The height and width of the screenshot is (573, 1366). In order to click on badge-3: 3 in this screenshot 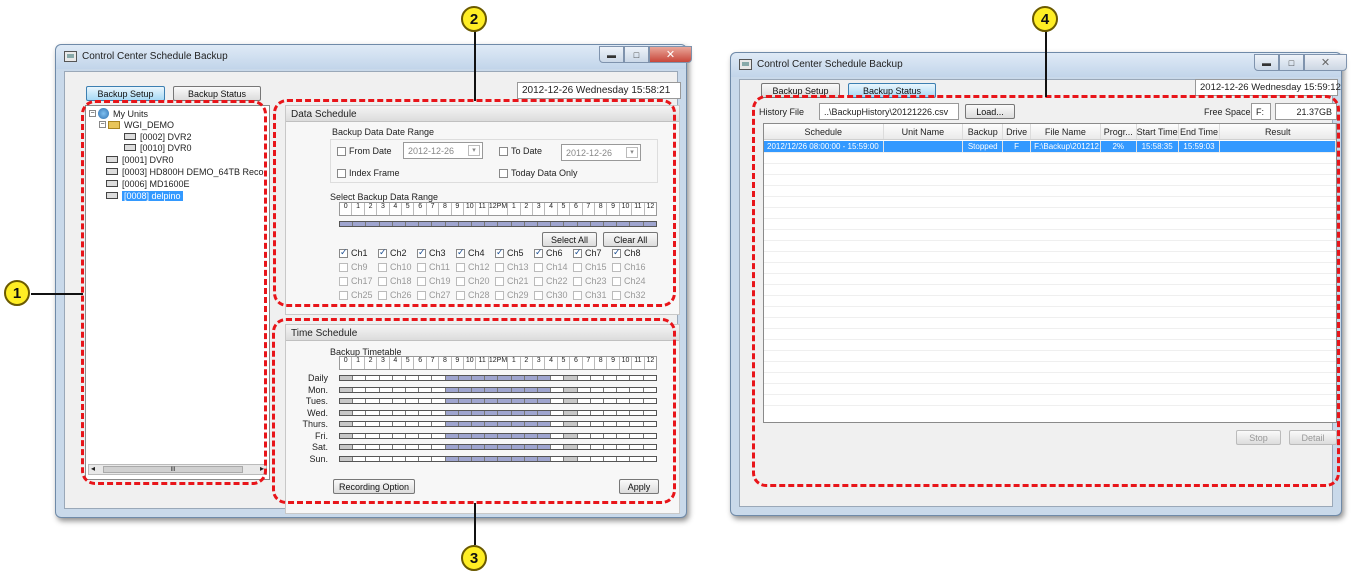, I will do `click(474, 558)`.